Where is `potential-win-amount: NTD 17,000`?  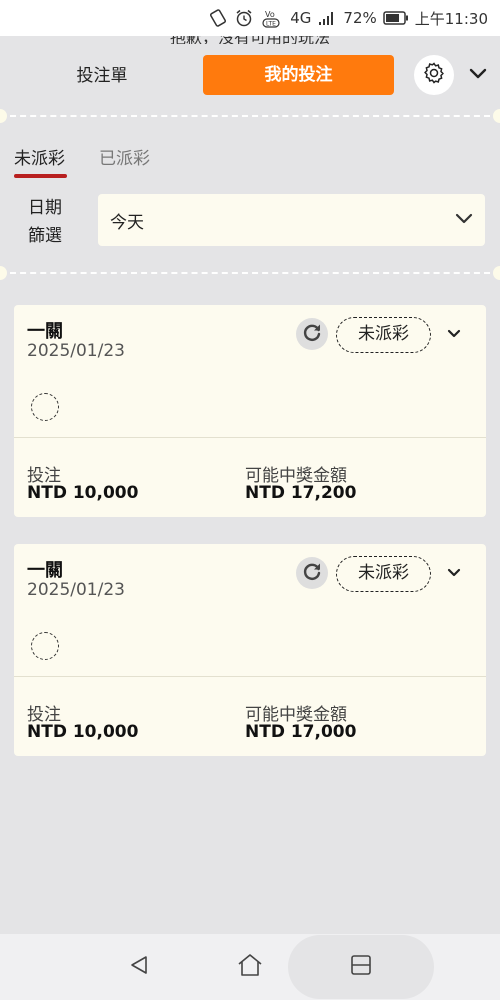
potential-win-amount: NTD 17,000 is located at coordinates (301, 732).